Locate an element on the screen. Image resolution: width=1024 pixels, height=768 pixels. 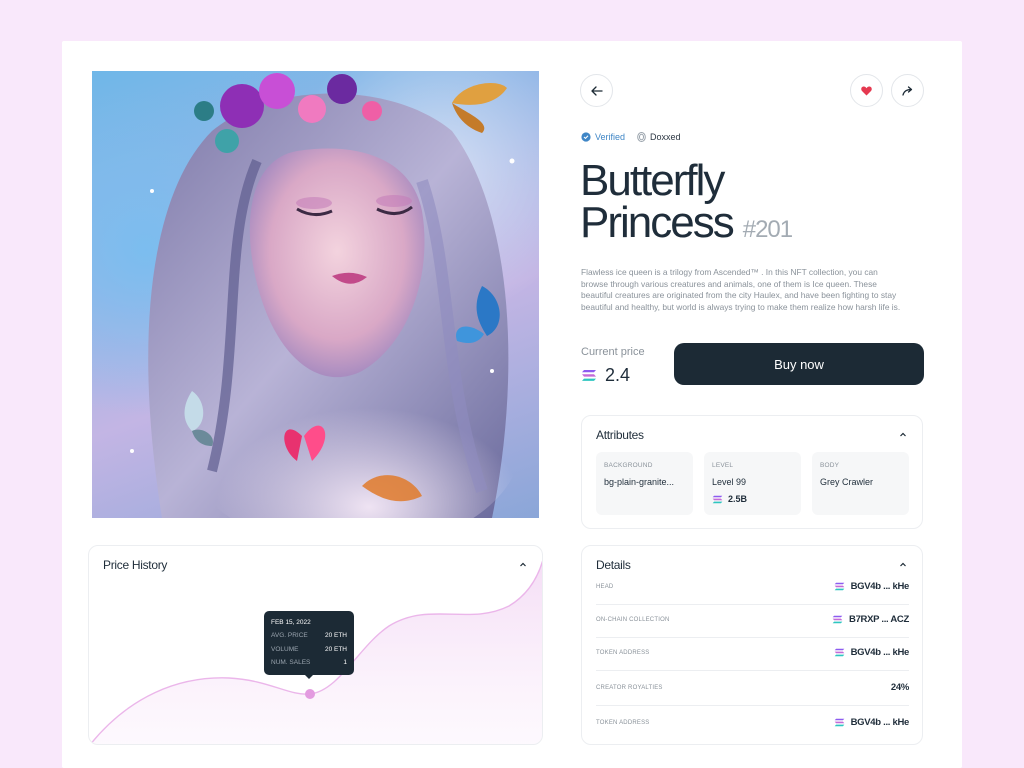
attribute-value: Level 99 is located at coordinates (729, 482).